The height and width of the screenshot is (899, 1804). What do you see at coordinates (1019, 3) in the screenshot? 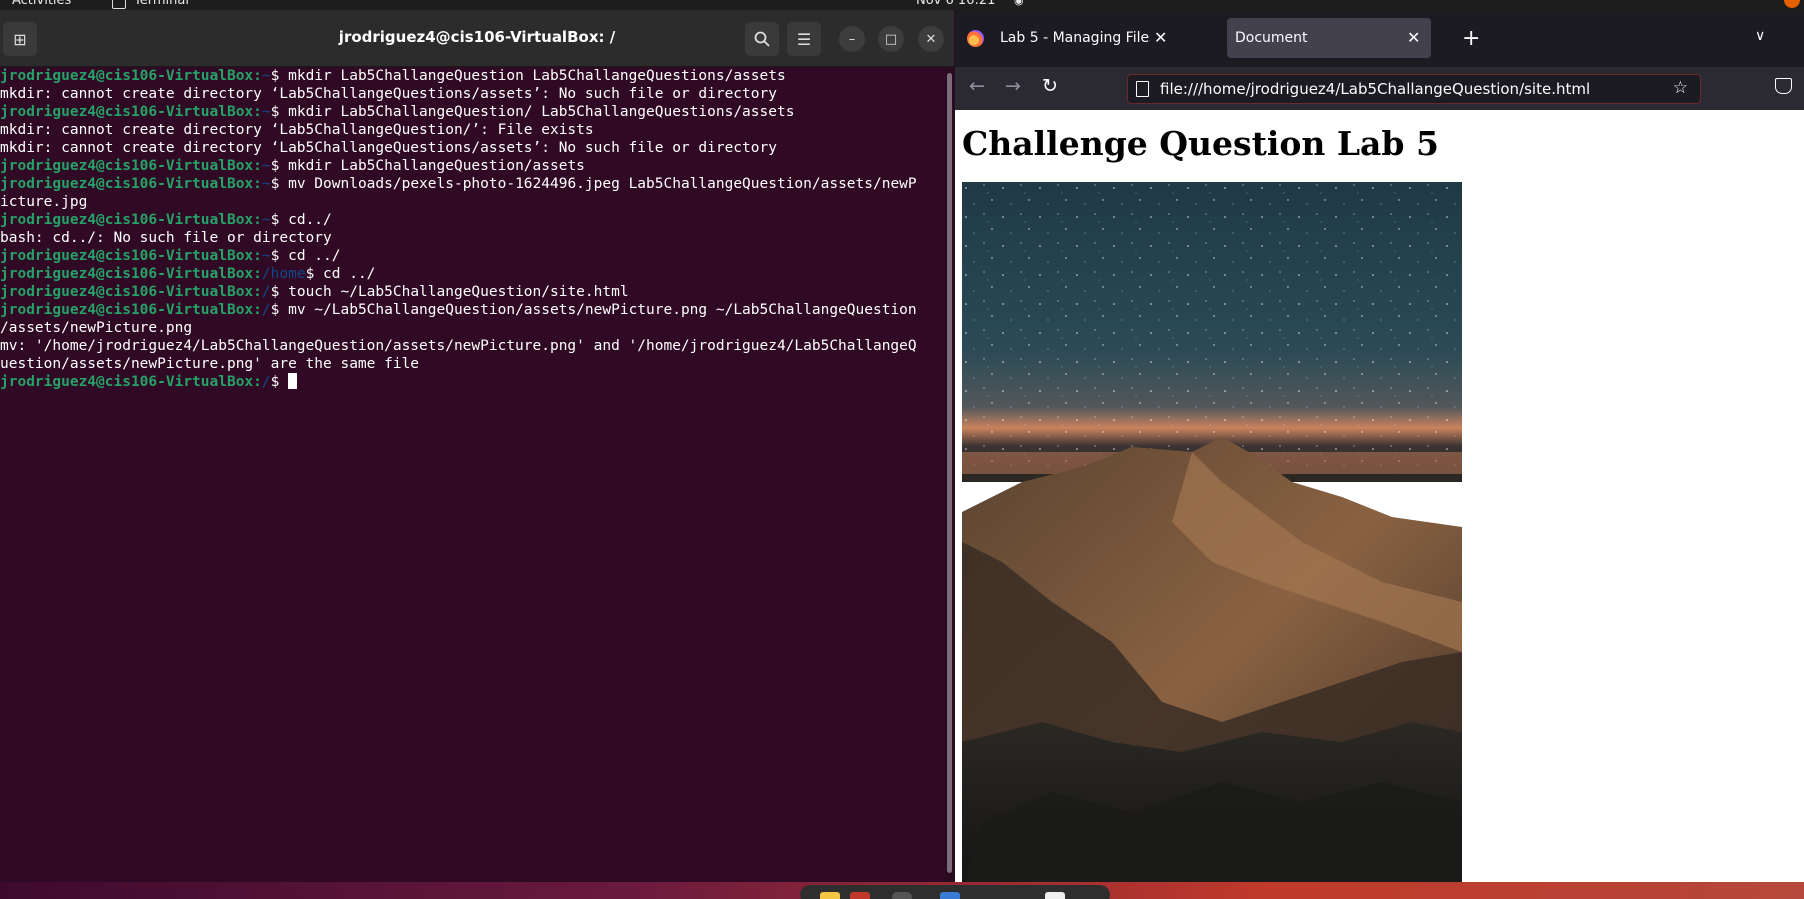
I see `notification-bell-icon: ◉` at bounding box center [1019, 3].